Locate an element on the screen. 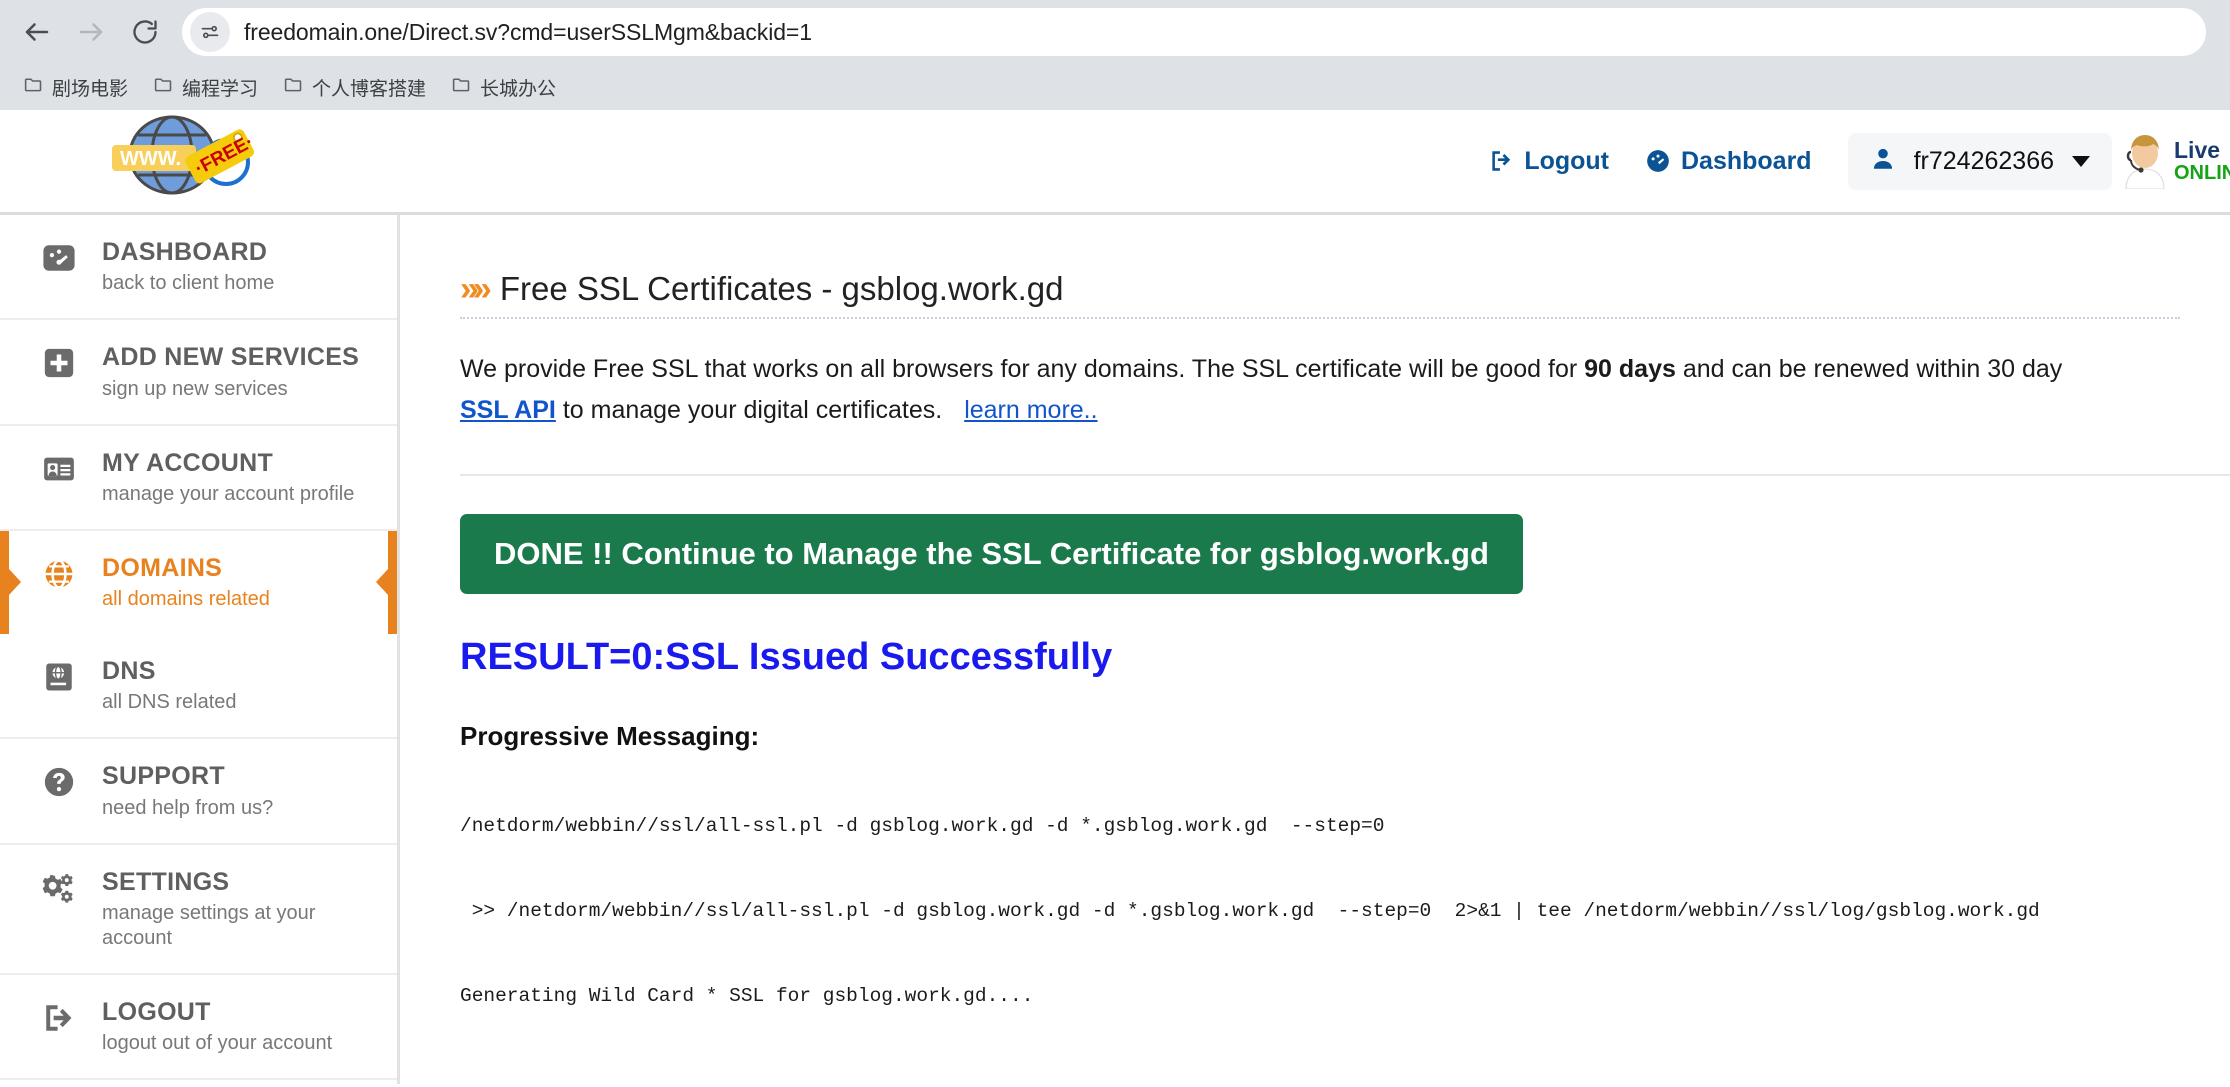  sidebar-item-add-new-services: ADD NEW SERVICES sign up new services is located at coordinates (198, 373).